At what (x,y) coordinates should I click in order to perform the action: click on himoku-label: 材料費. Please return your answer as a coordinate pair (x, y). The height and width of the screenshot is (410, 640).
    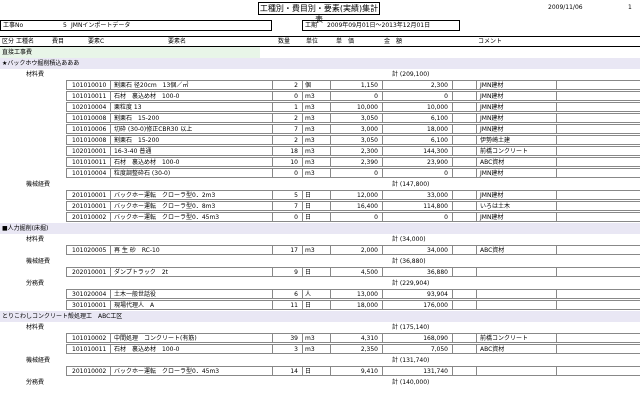
    Looking at the image, I should click on (35, 239).